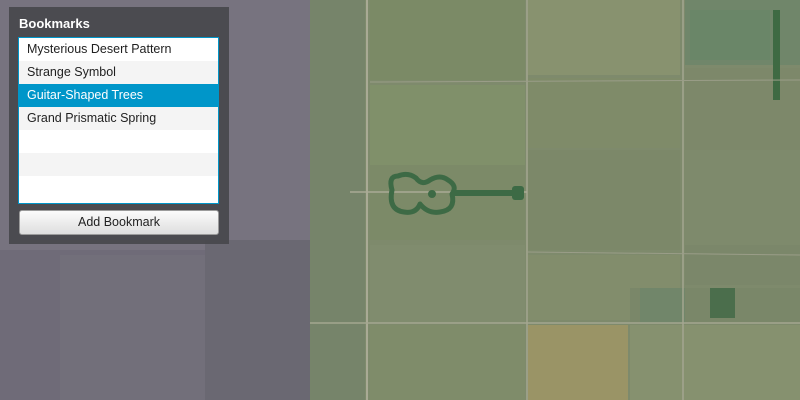 The width and height of the screenshot is (800, 400). I want to click on bookmark-item-strange-symbol: Strange Symbol, so click(118, 72).